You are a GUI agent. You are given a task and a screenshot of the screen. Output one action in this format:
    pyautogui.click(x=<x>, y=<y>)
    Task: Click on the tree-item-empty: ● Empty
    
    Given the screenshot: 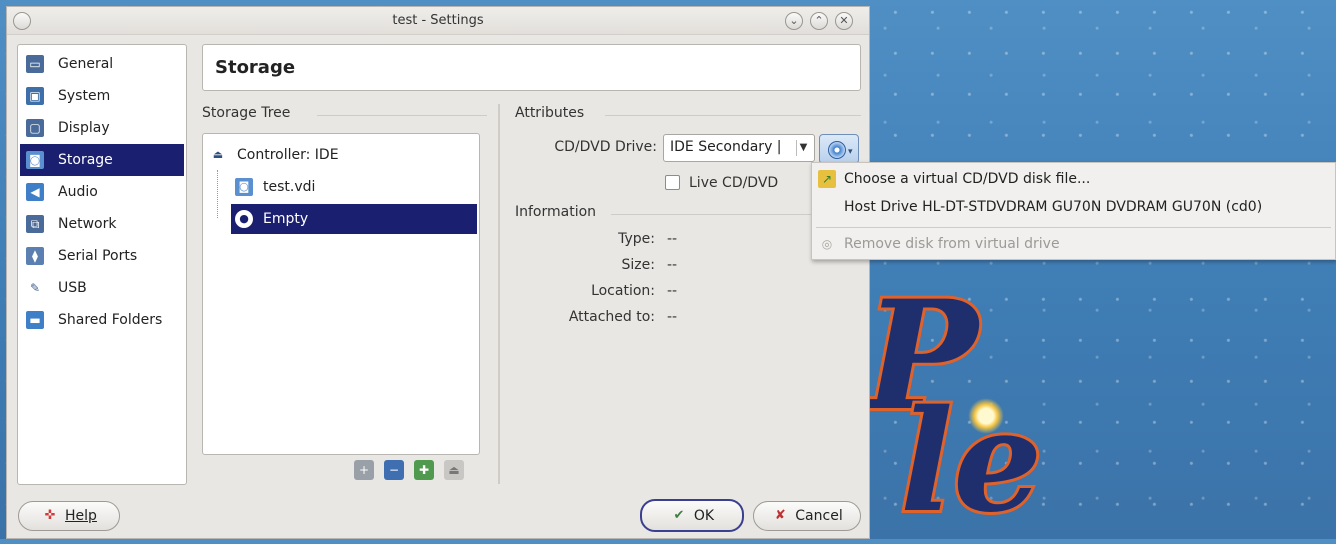 What is the action you would take?
    pyautogui.click(x=354, y=219)
    